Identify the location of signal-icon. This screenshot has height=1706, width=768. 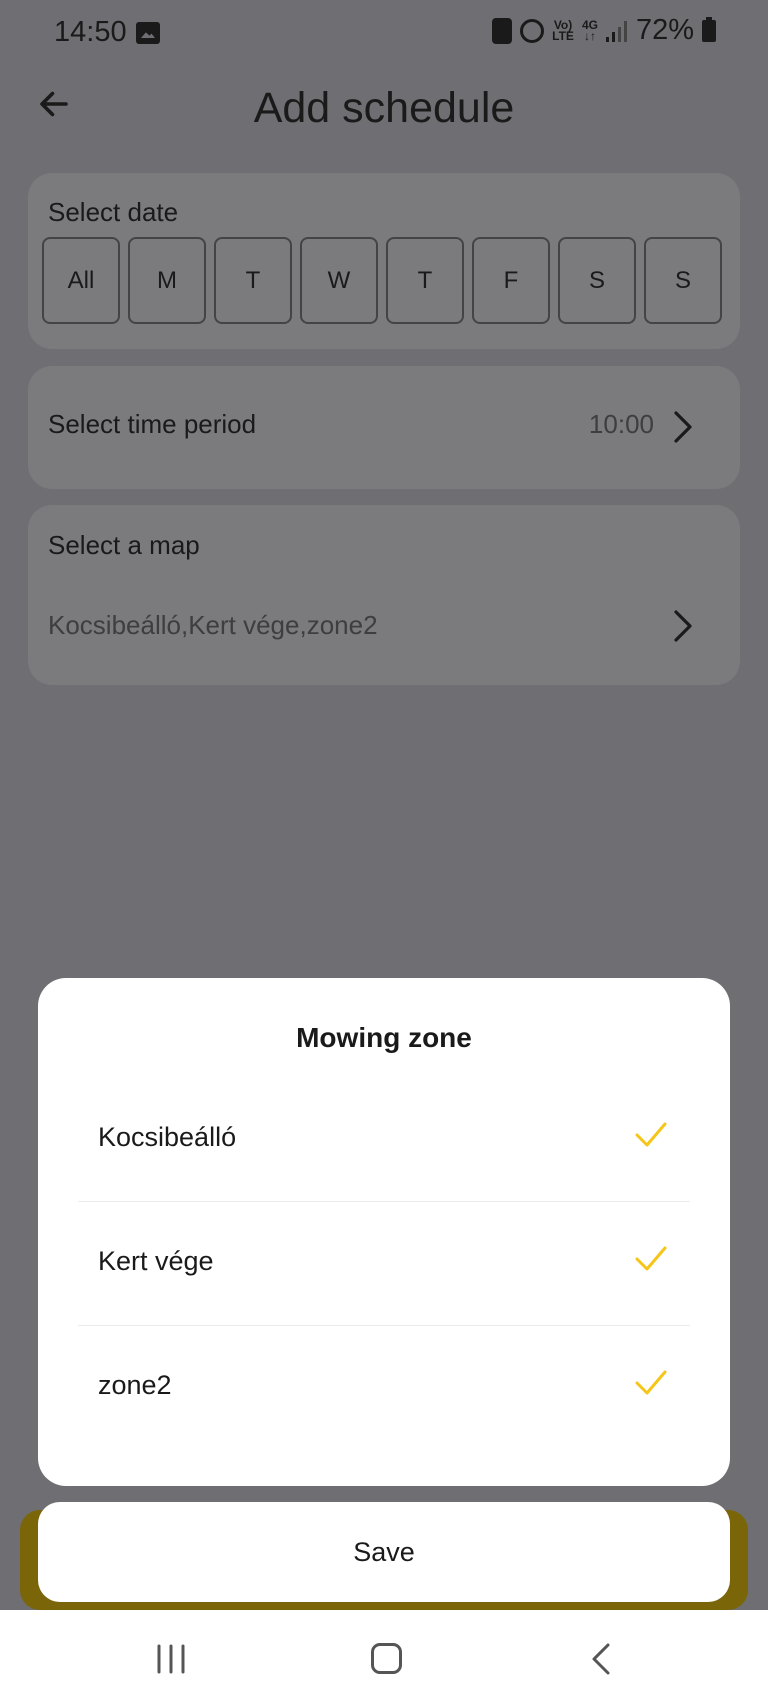
(616, 31).